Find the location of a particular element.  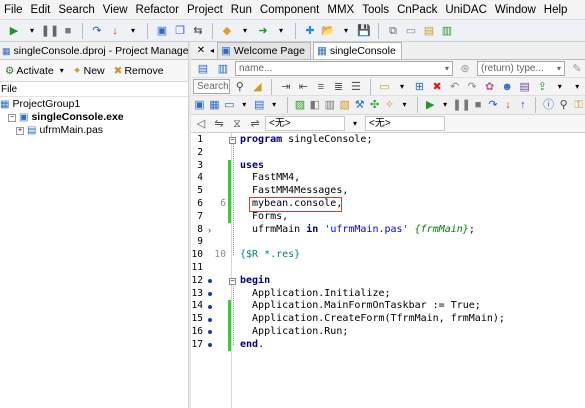

diff-dropdown-icon: ⇌ is located at coordinates (255, 124).